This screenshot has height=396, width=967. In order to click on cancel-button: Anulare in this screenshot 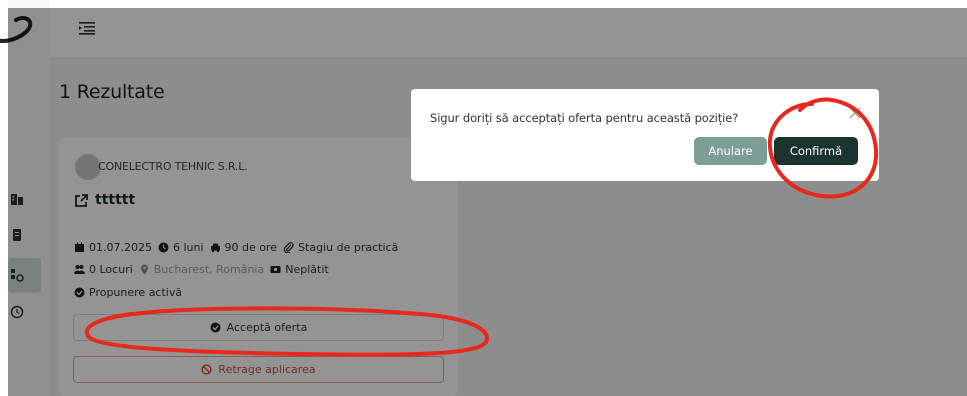, I will do `click(730, 151)`.